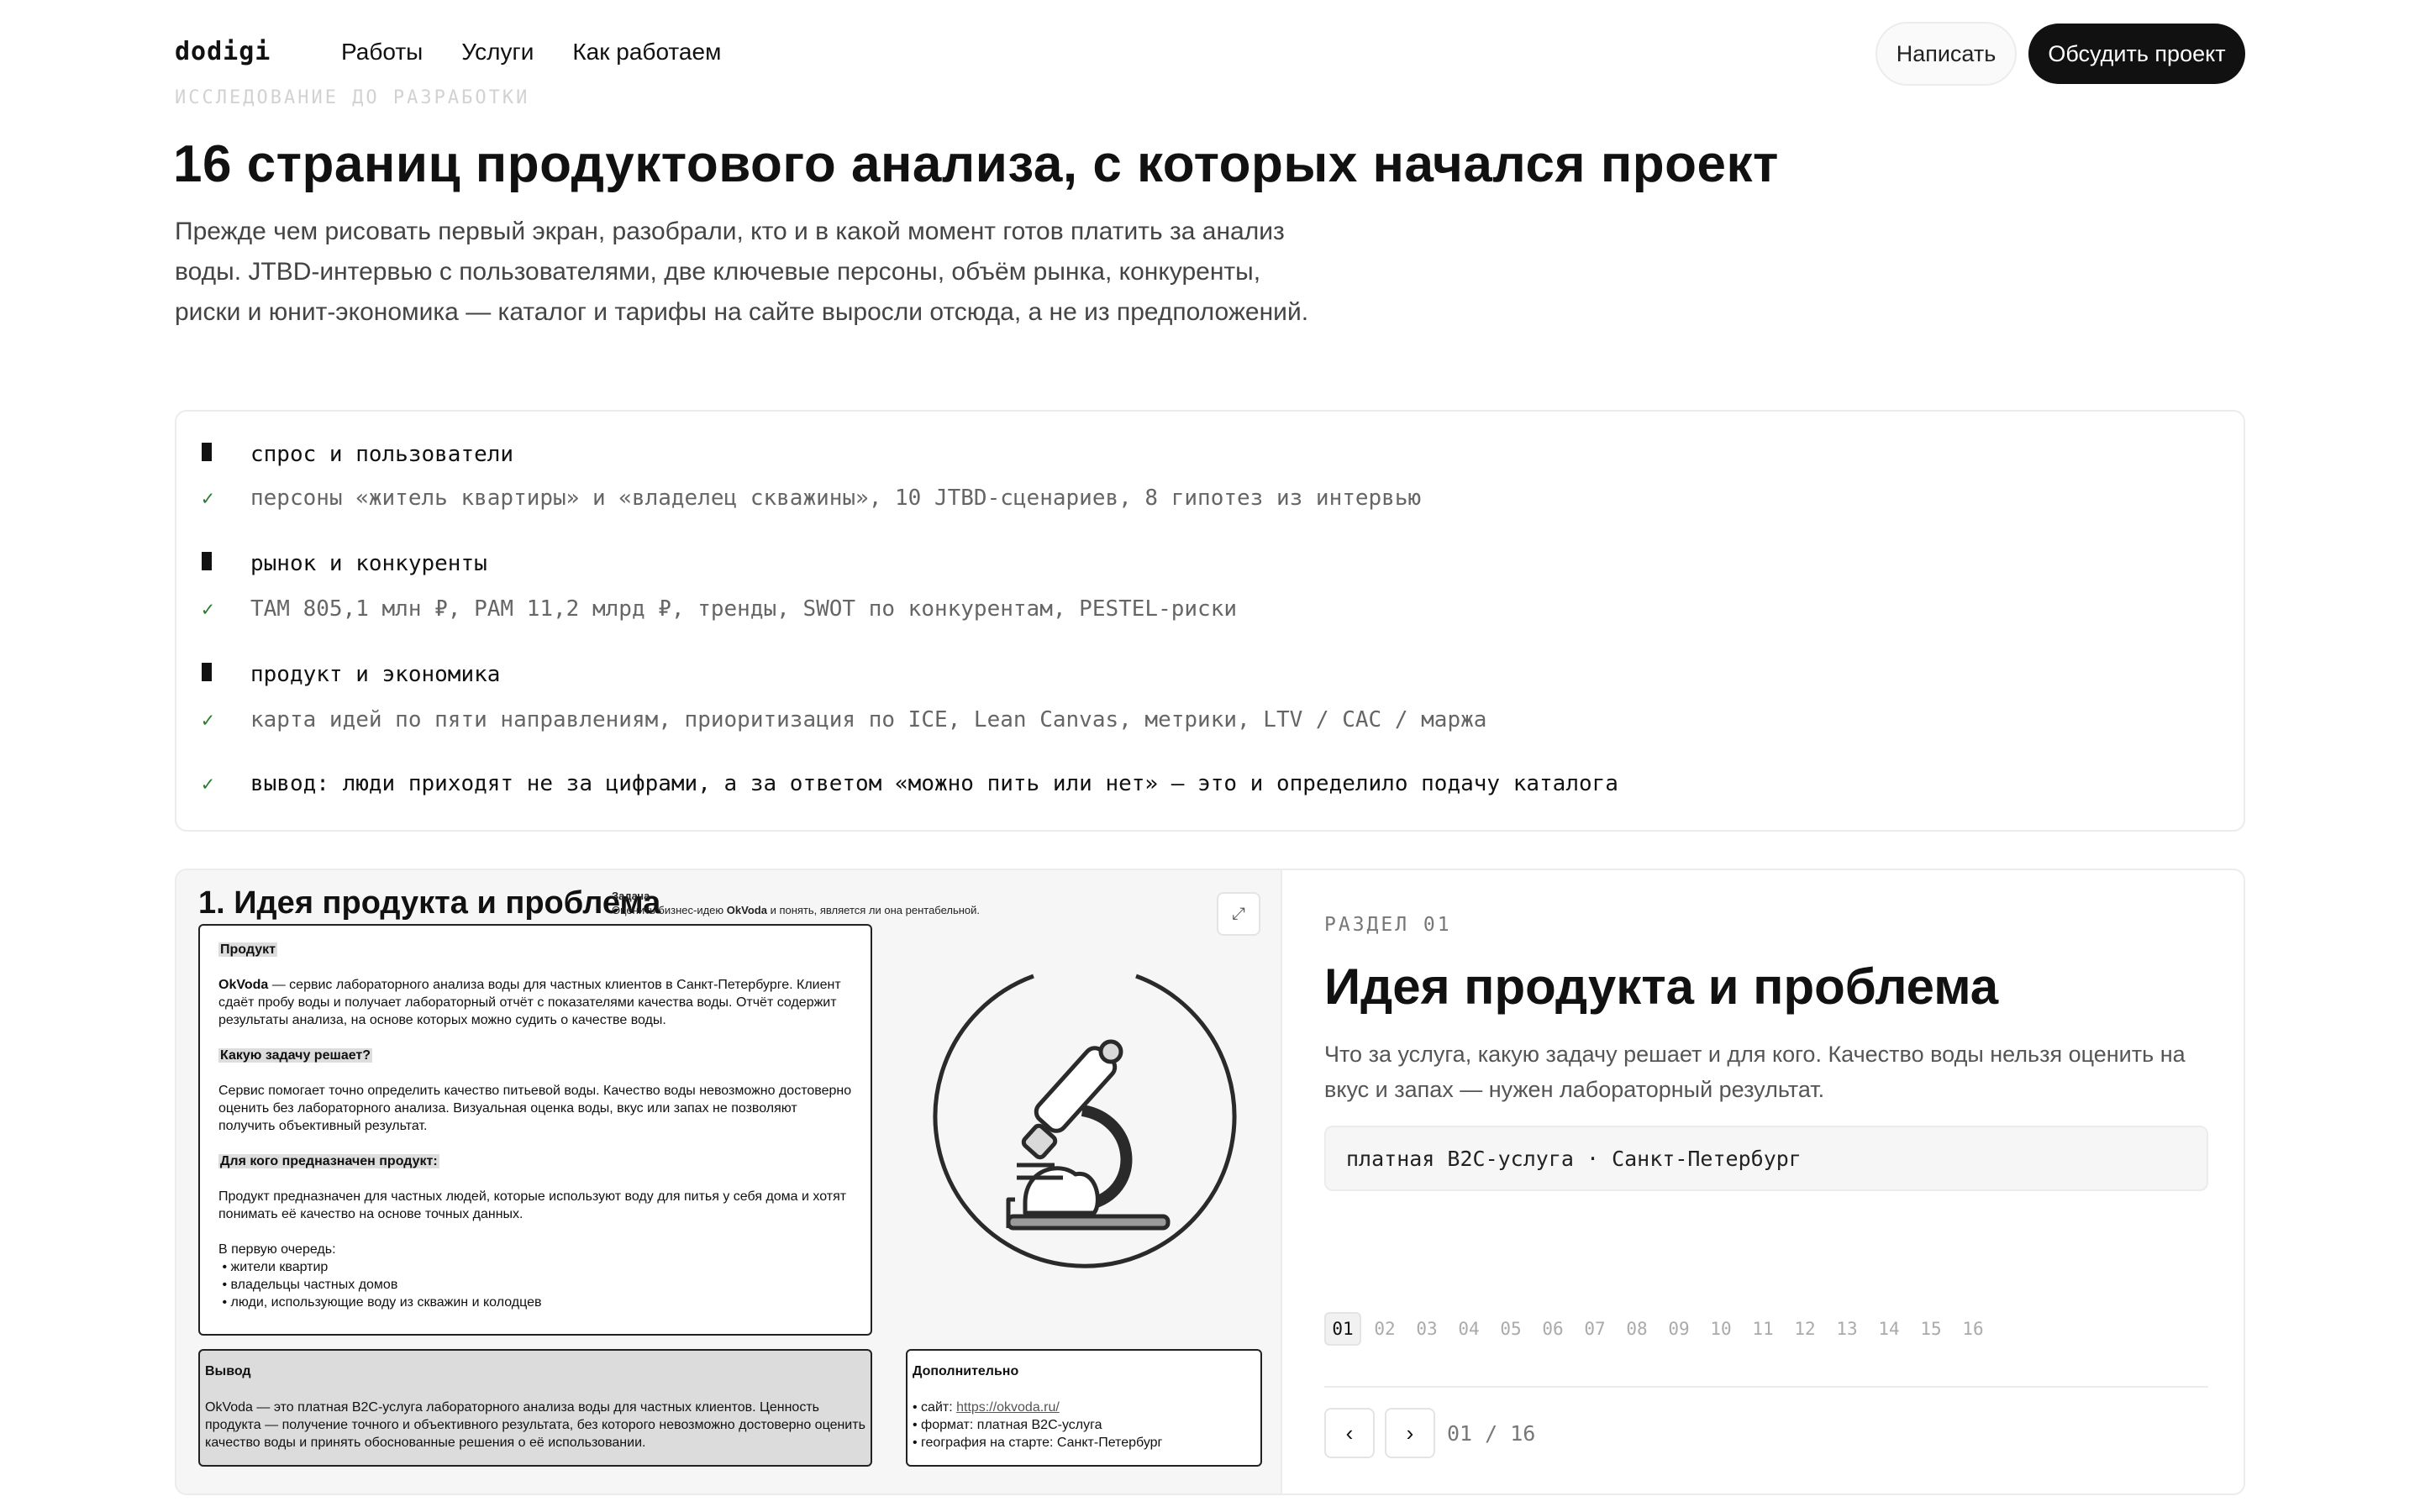 This screenshot has width=2420, height=1512. Describe the element at coordinates (1238, 914) in the screenshot. I see `expand-icon: ⤢` at that location.